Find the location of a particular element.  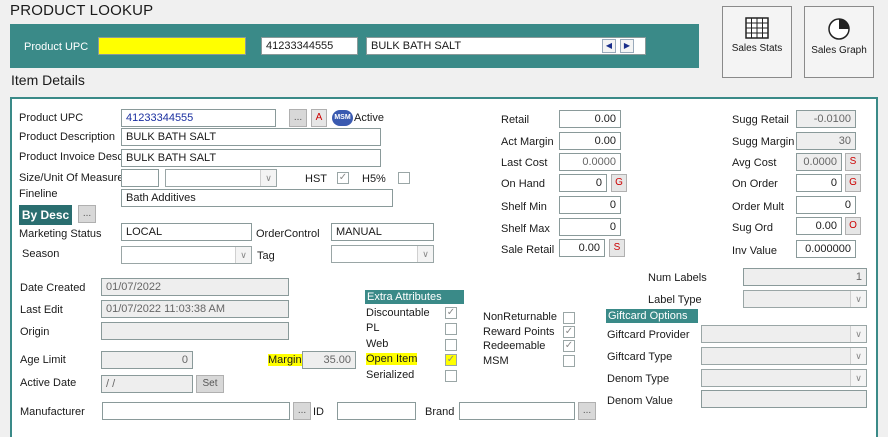

season-label: Season is located at coordinates (41, 254).